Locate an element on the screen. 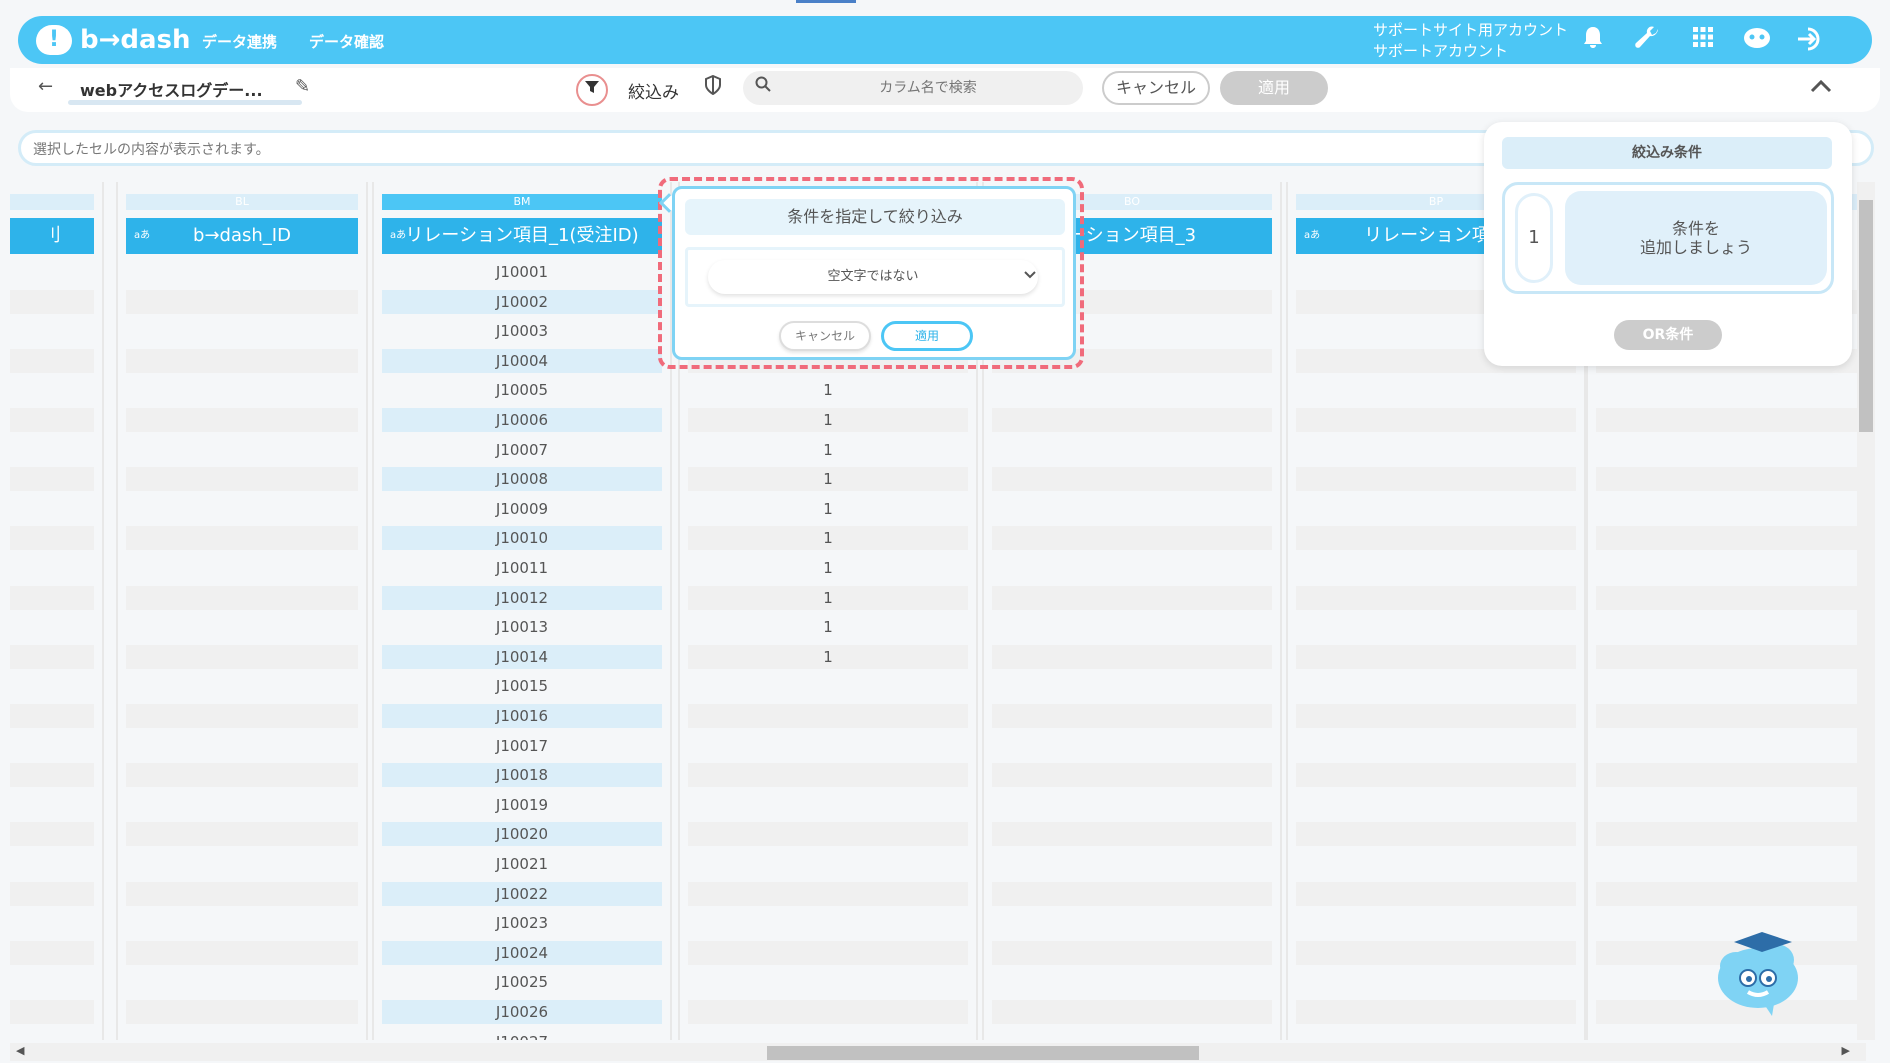 Image resolution: width=1890 pixels, height=1063 pixels. grid-cell: J10002 is located at coordinates (522, 301).